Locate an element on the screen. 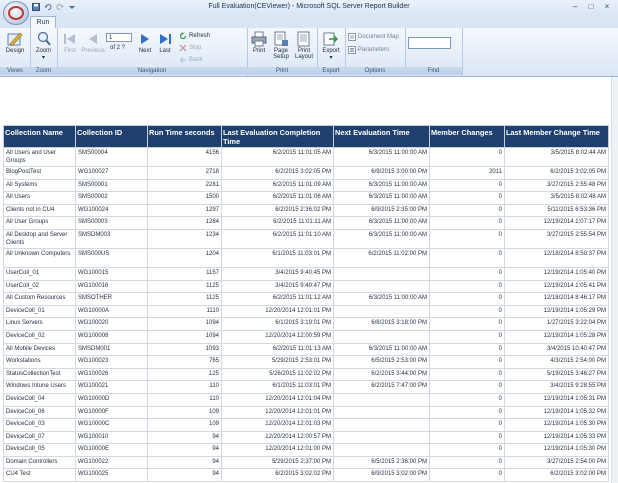  print-button: Print is located at coordinates (259, 42).